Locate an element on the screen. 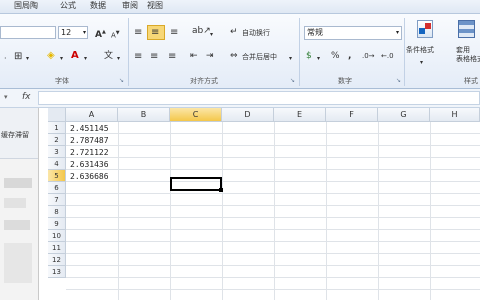  insert-function-button: fx is located at coordinates (26, 97).